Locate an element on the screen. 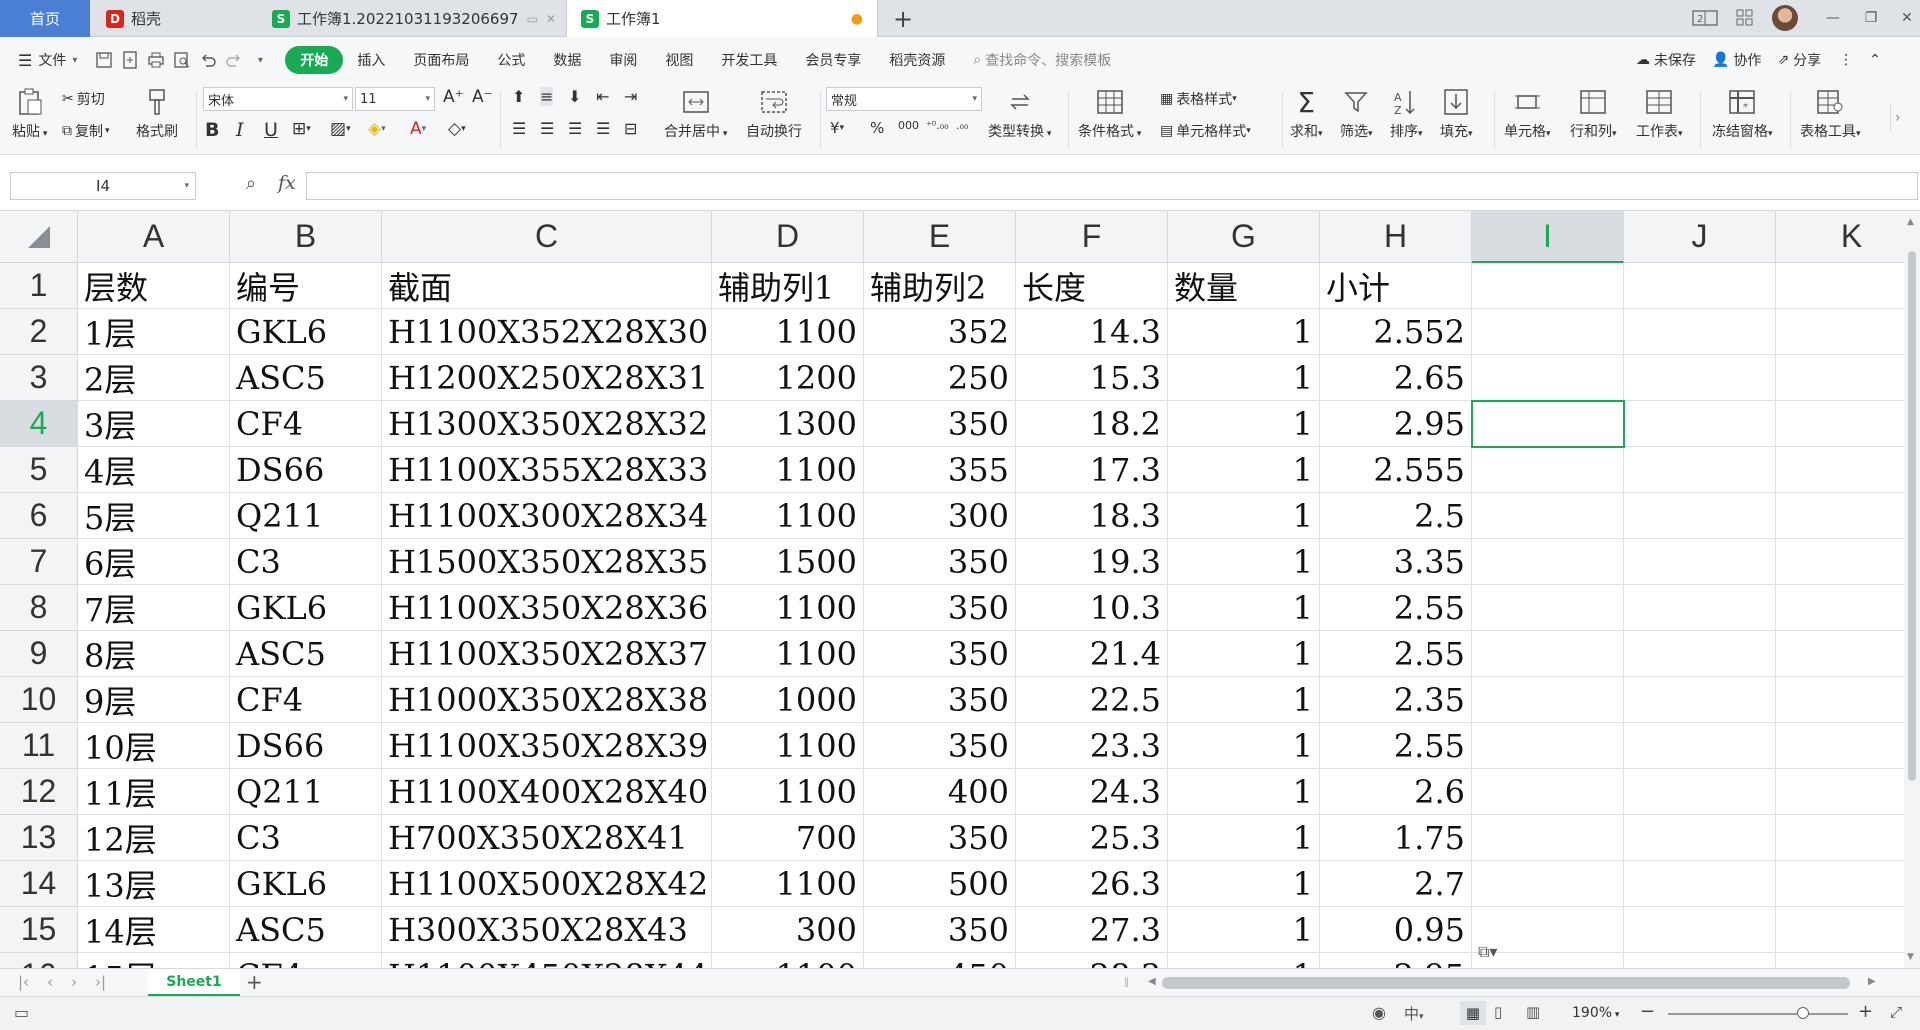  cell-f7: 19.3 is located at coordinates (1092, 562).